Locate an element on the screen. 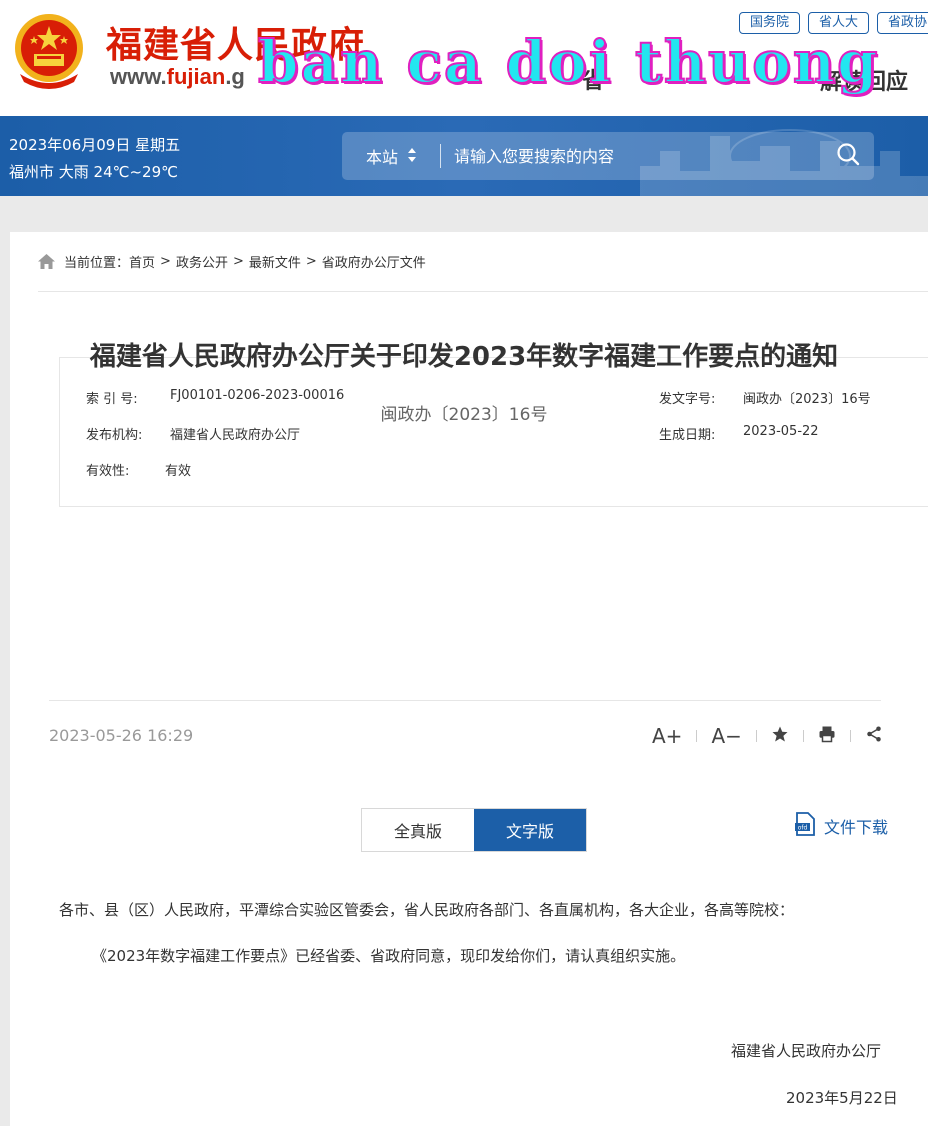  file-download-label: 文件下载 is located at coordinates (856, 827).